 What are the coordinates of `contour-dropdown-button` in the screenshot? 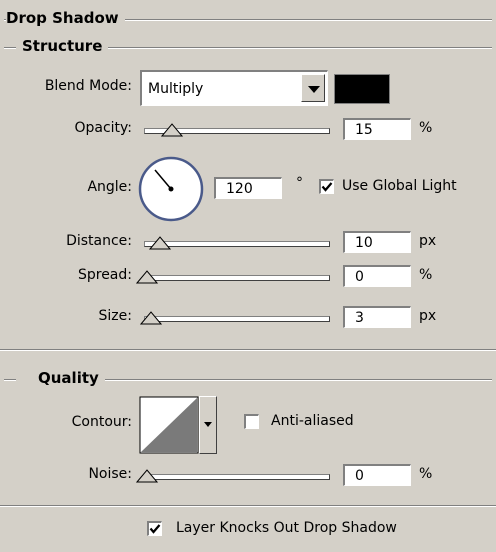 It's located at (208, 425).